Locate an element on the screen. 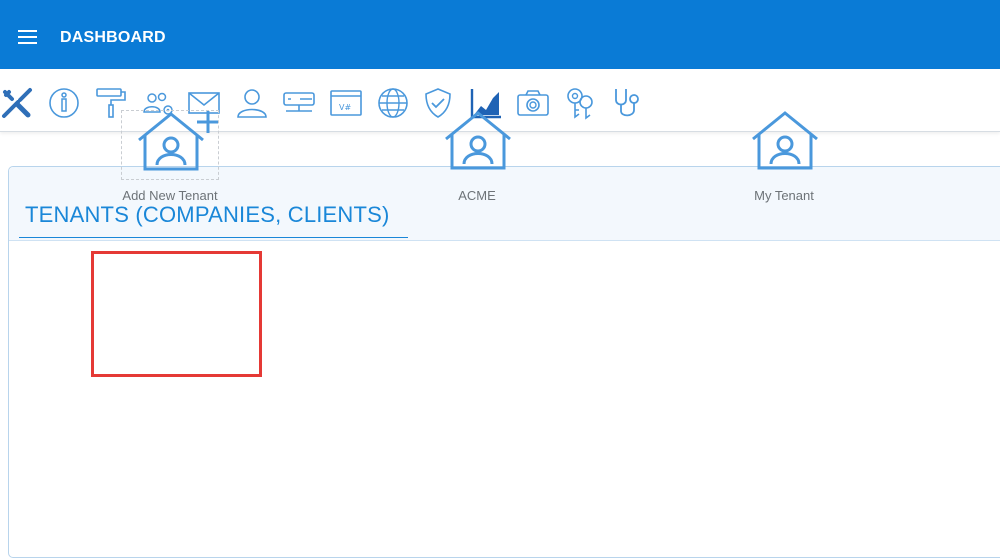  tile-label: Add New Tenant is located at coordinates (170, 195).